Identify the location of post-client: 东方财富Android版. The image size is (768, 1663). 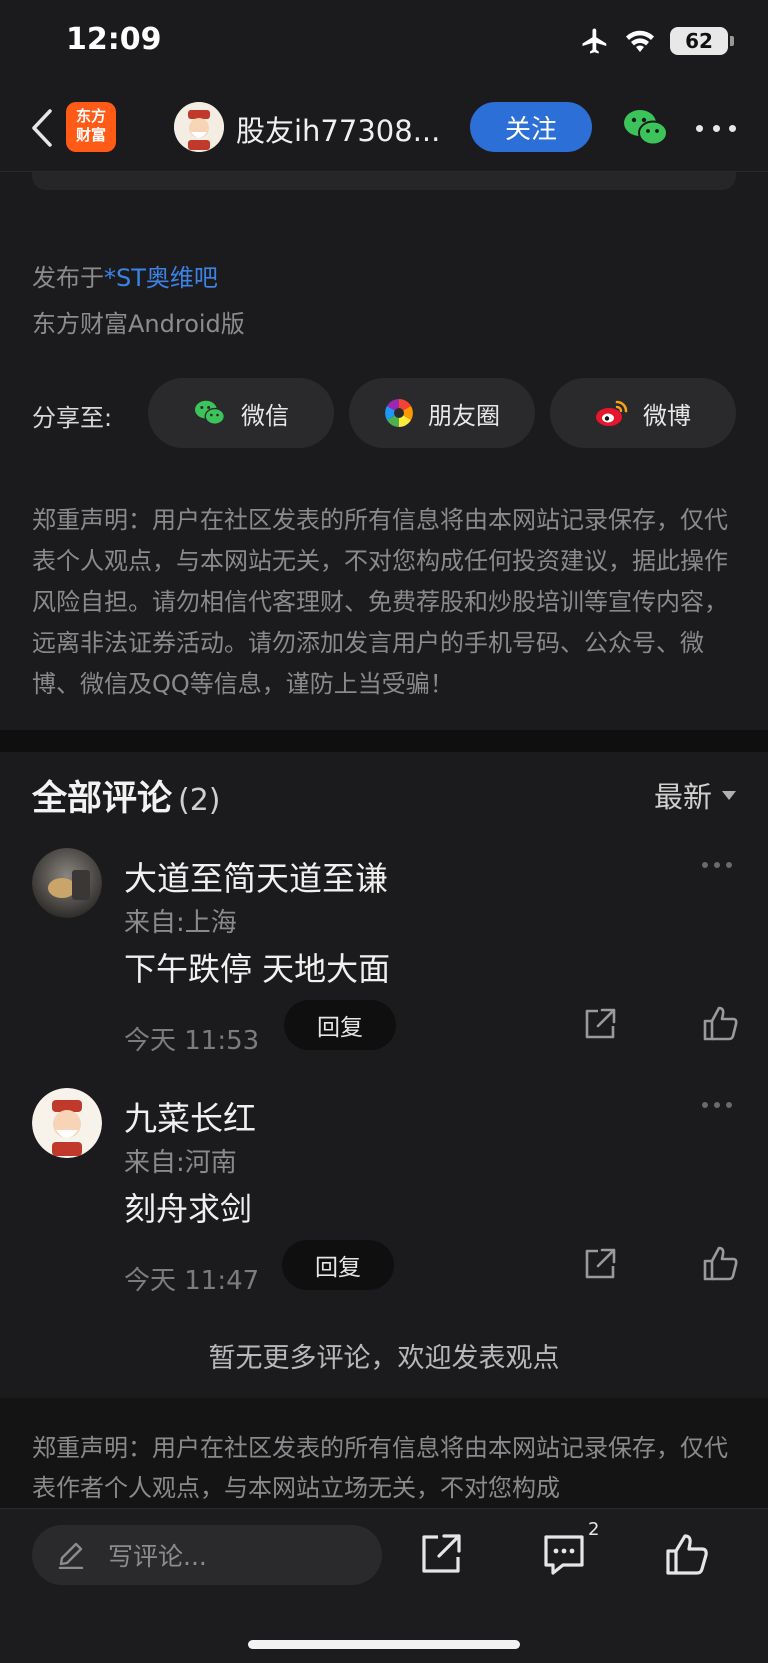
(138, 324).